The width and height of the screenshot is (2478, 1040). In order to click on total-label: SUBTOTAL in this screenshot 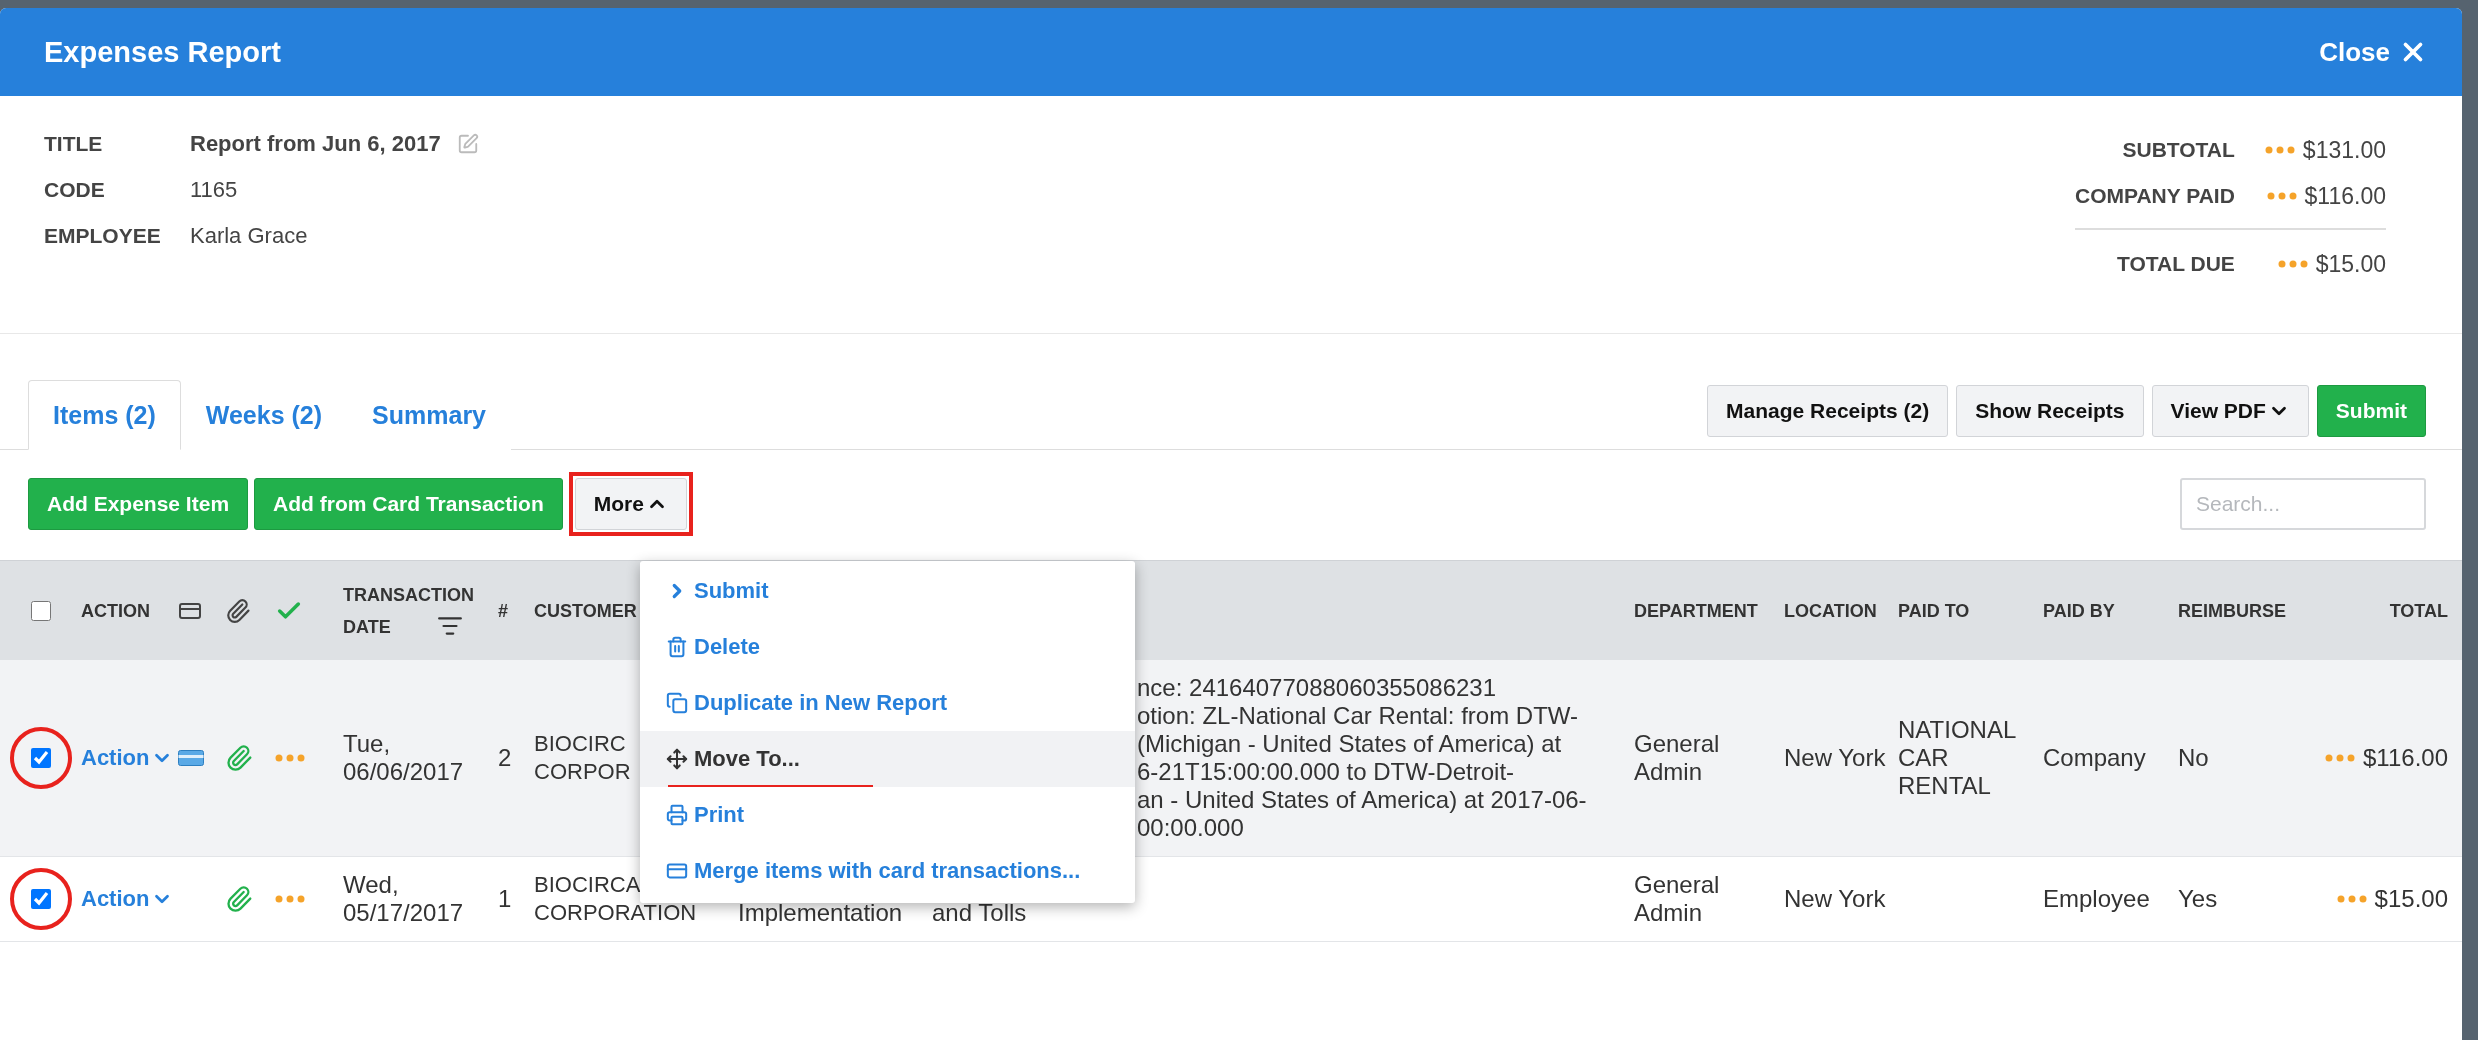, I will do `click(2178, 150)`.